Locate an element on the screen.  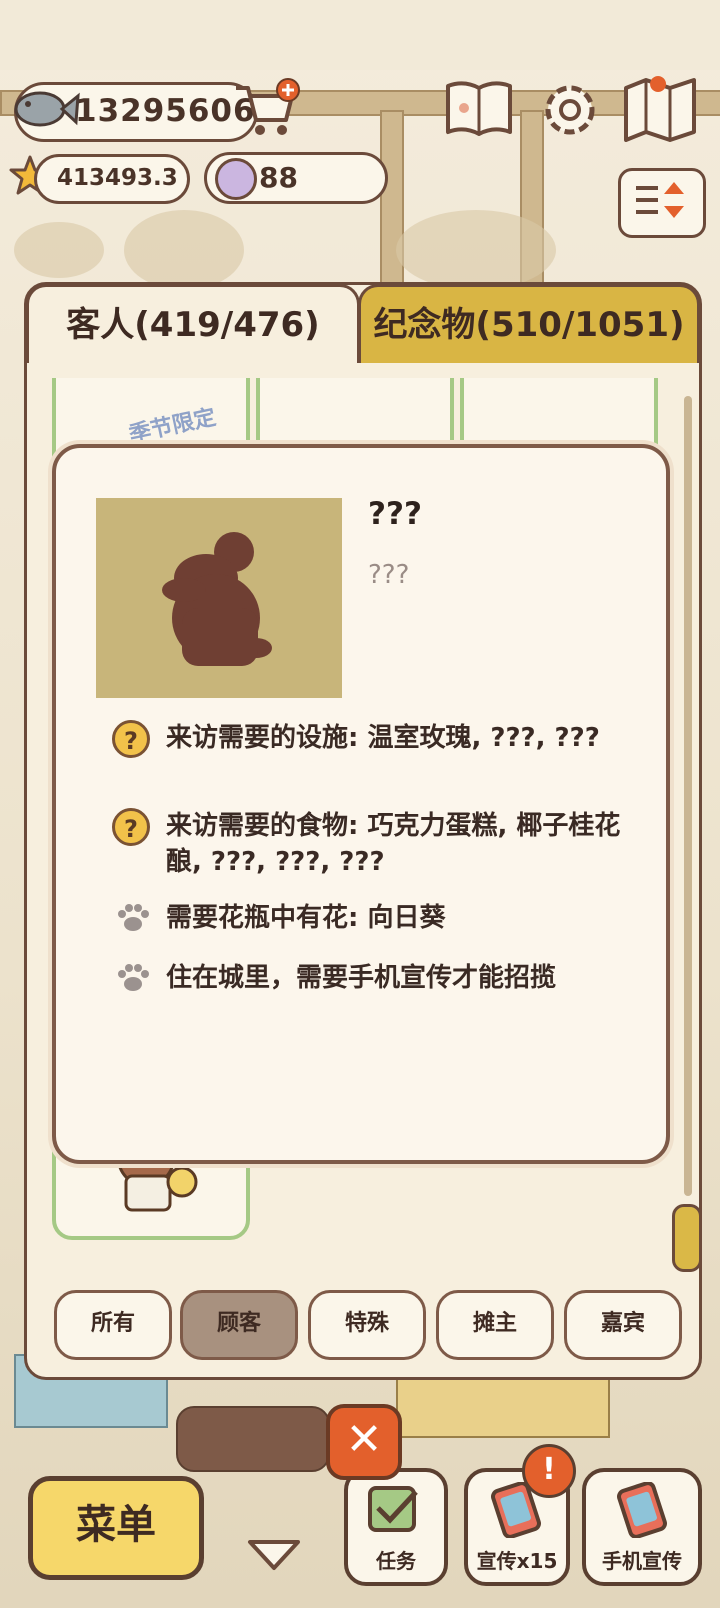
filter-all: 所有 is located at coordinates (113, 1325).